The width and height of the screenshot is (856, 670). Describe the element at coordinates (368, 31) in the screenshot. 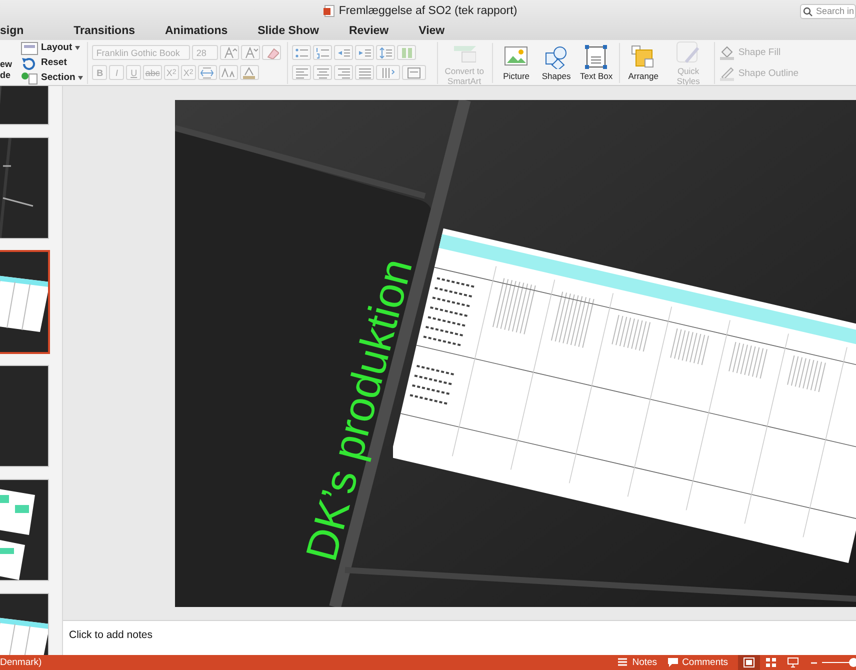

I see `ribbon-tab: Review` at that location.